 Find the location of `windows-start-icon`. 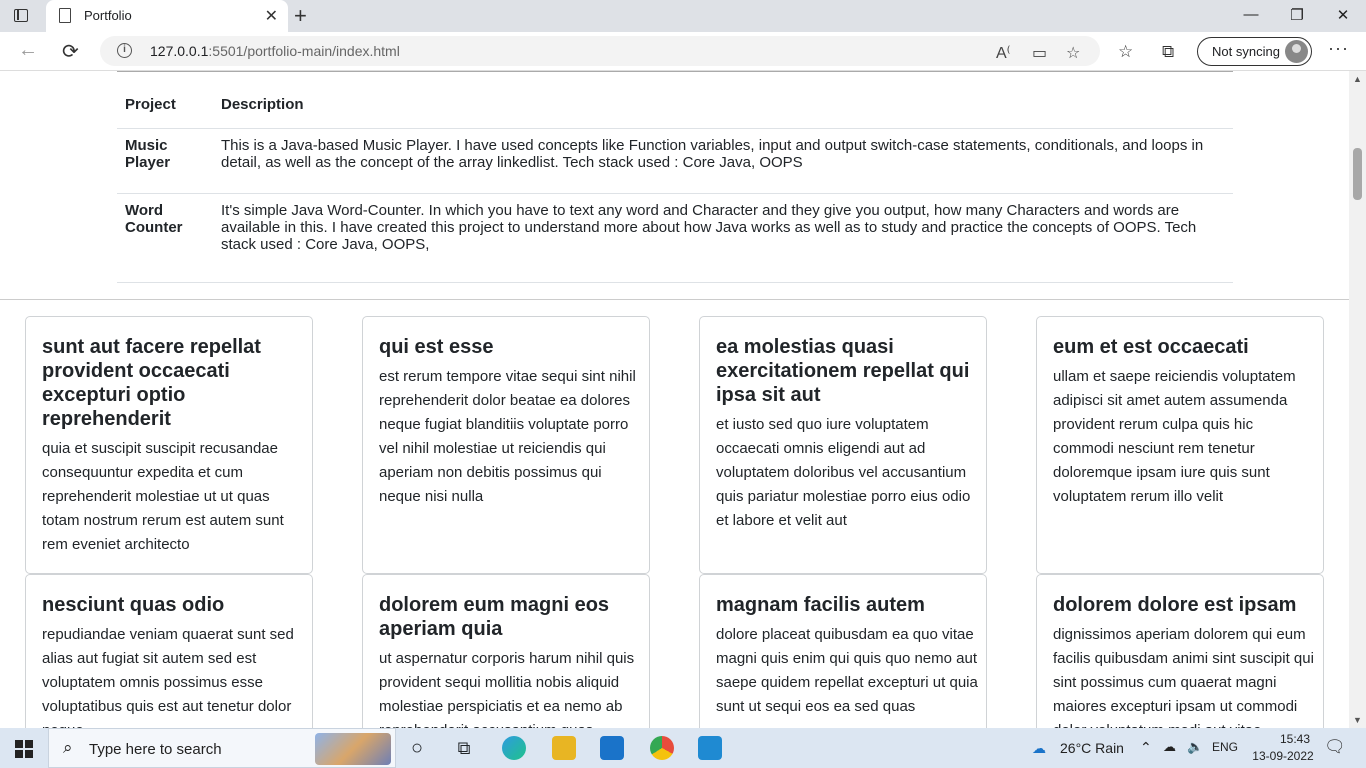

windows-start-icon is located at coordinates (24, 749).